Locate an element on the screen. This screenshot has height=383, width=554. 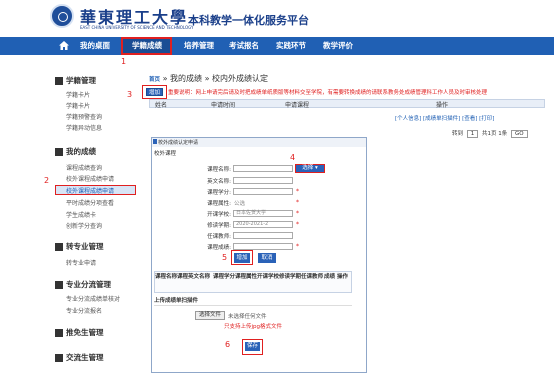
sidebar-group-exchange: 交流生管理 is located at coordinates (85, 357).